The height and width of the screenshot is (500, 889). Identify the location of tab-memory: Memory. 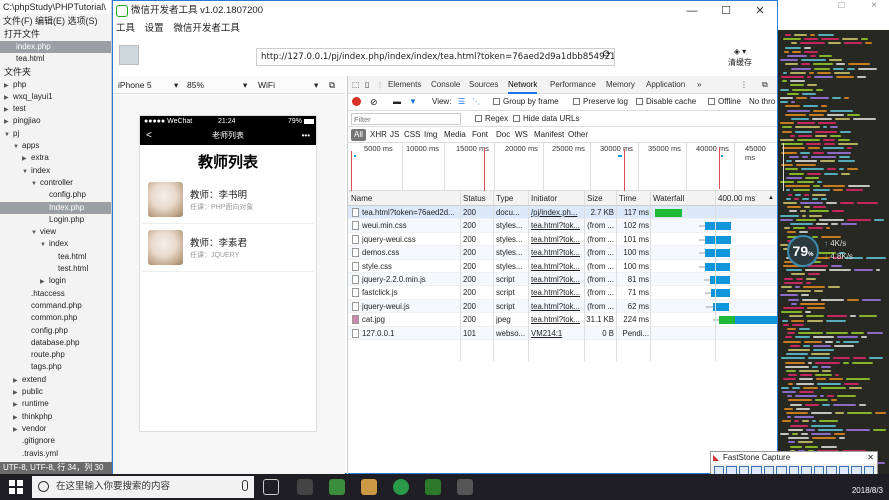
(620, 85).